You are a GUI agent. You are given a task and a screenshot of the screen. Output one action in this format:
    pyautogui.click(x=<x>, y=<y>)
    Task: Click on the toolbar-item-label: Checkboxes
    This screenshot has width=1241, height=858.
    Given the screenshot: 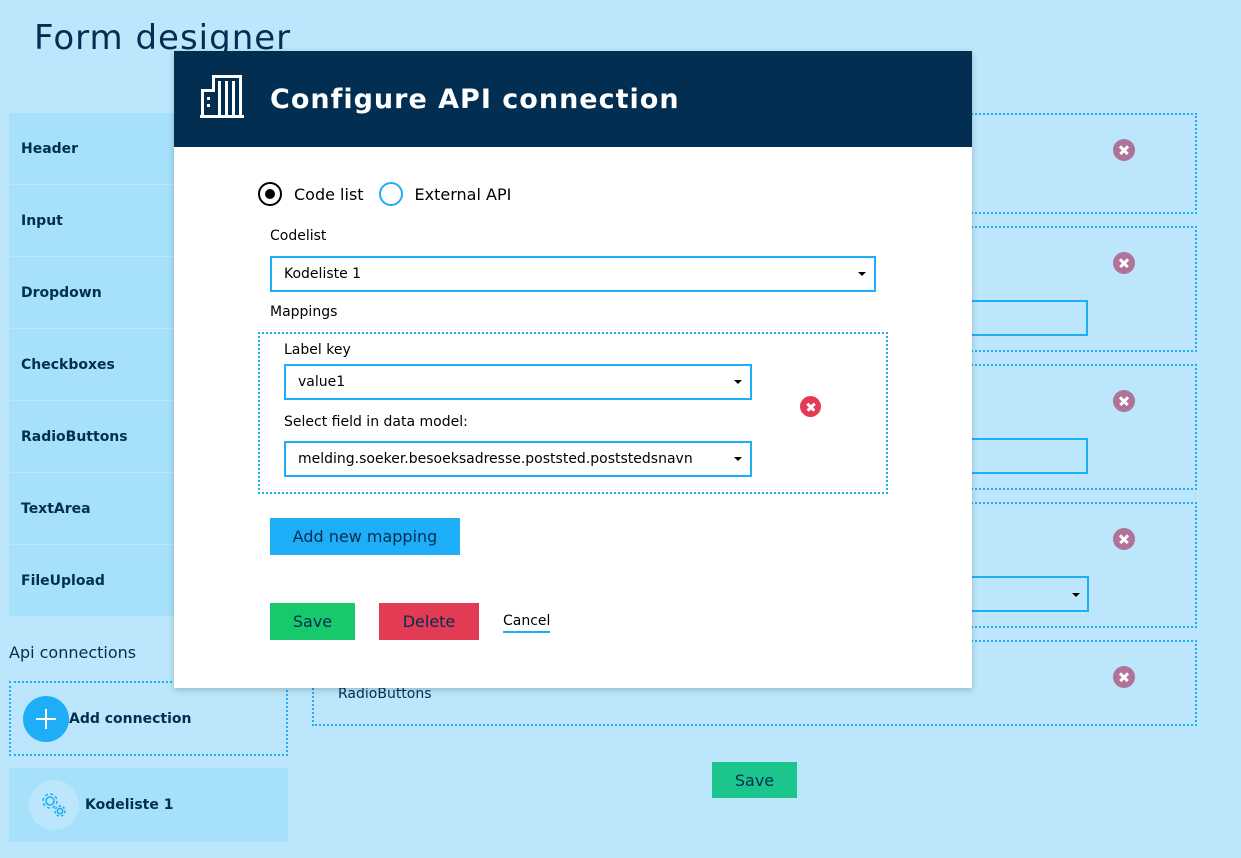 What is the action you would take?
    pyautogui.click(x=68, y=364)
    